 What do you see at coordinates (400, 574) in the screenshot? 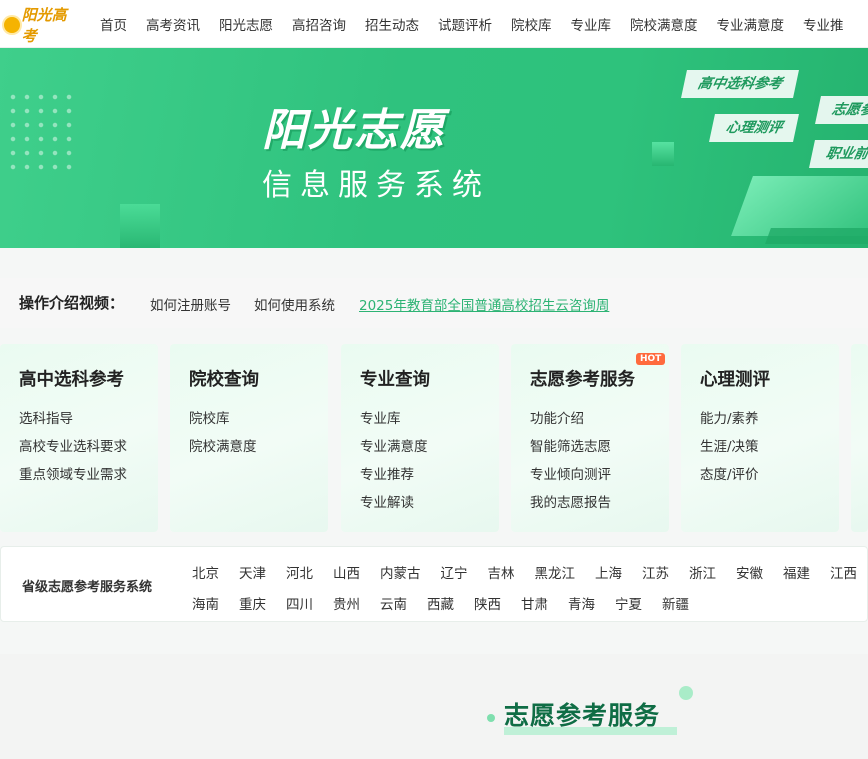
I see `province-link: 内蒙古` at bounding box center [400, 574].